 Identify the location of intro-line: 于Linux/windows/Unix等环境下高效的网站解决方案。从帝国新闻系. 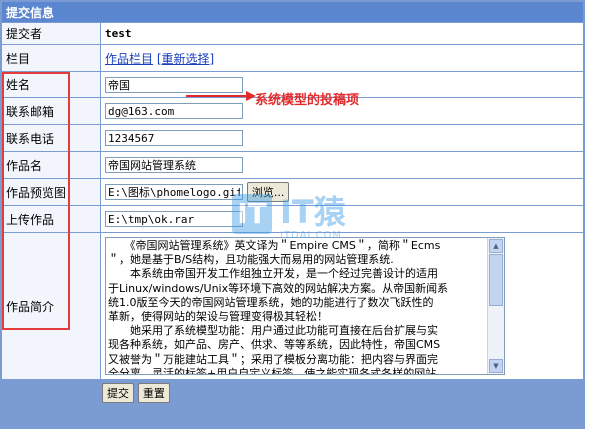
(278, 288).